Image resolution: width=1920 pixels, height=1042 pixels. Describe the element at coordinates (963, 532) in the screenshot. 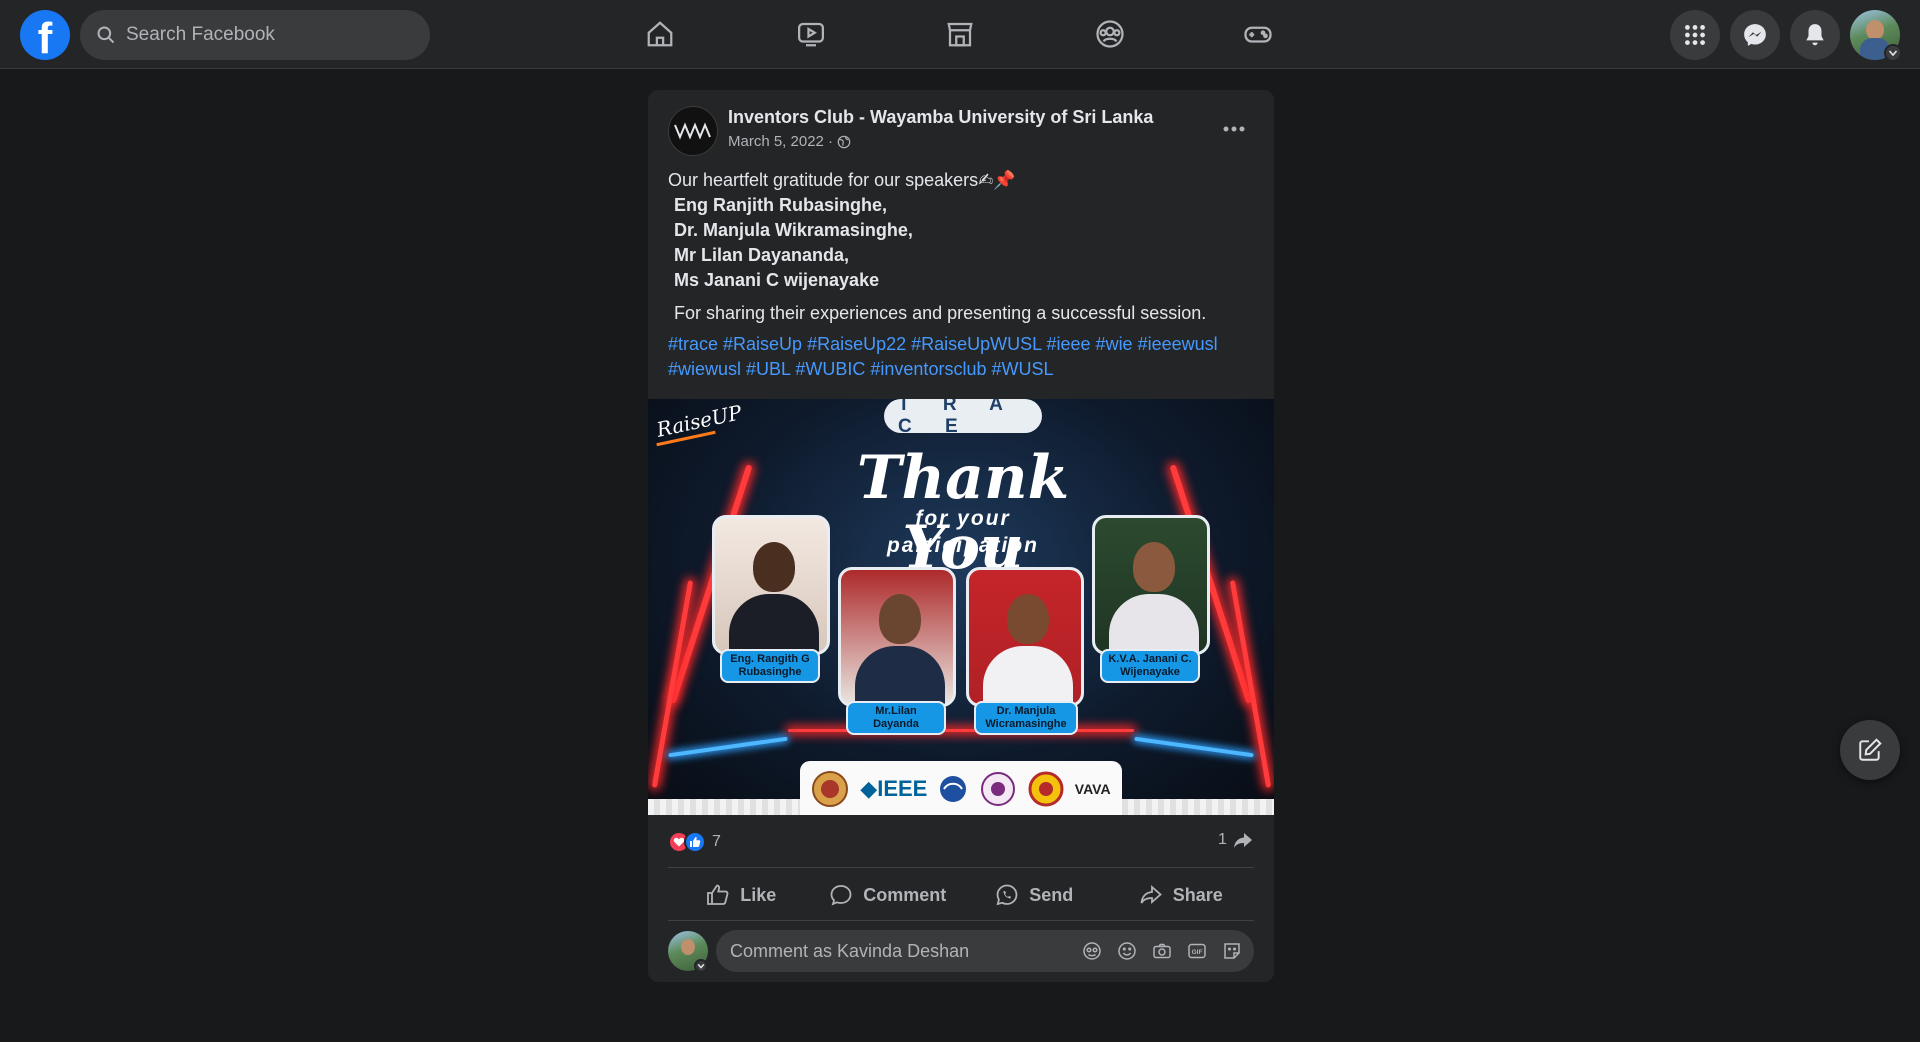

I see `participation-subline: for your participation` at that location.